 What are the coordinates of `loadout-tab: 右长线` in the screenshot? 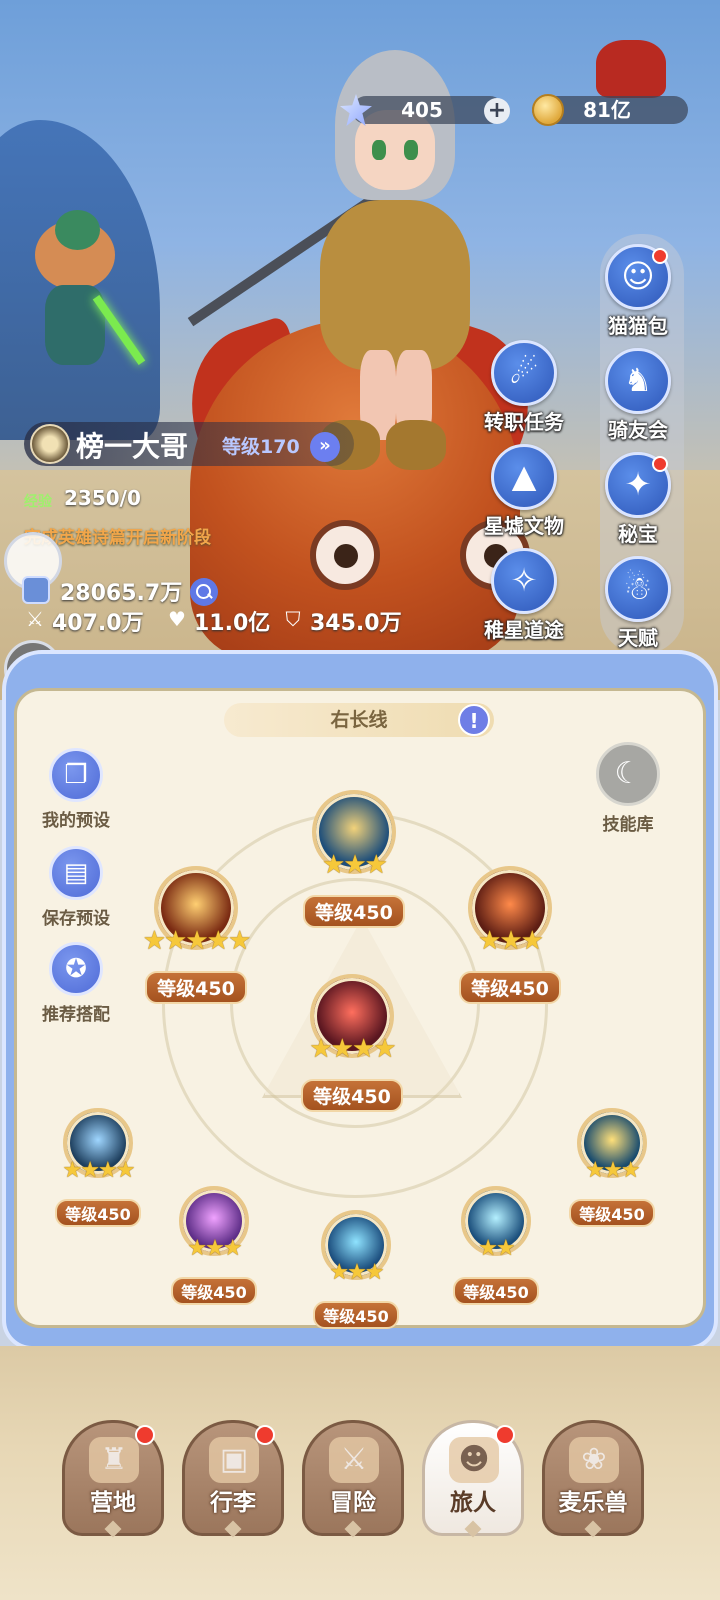 It's located at (359, 720).